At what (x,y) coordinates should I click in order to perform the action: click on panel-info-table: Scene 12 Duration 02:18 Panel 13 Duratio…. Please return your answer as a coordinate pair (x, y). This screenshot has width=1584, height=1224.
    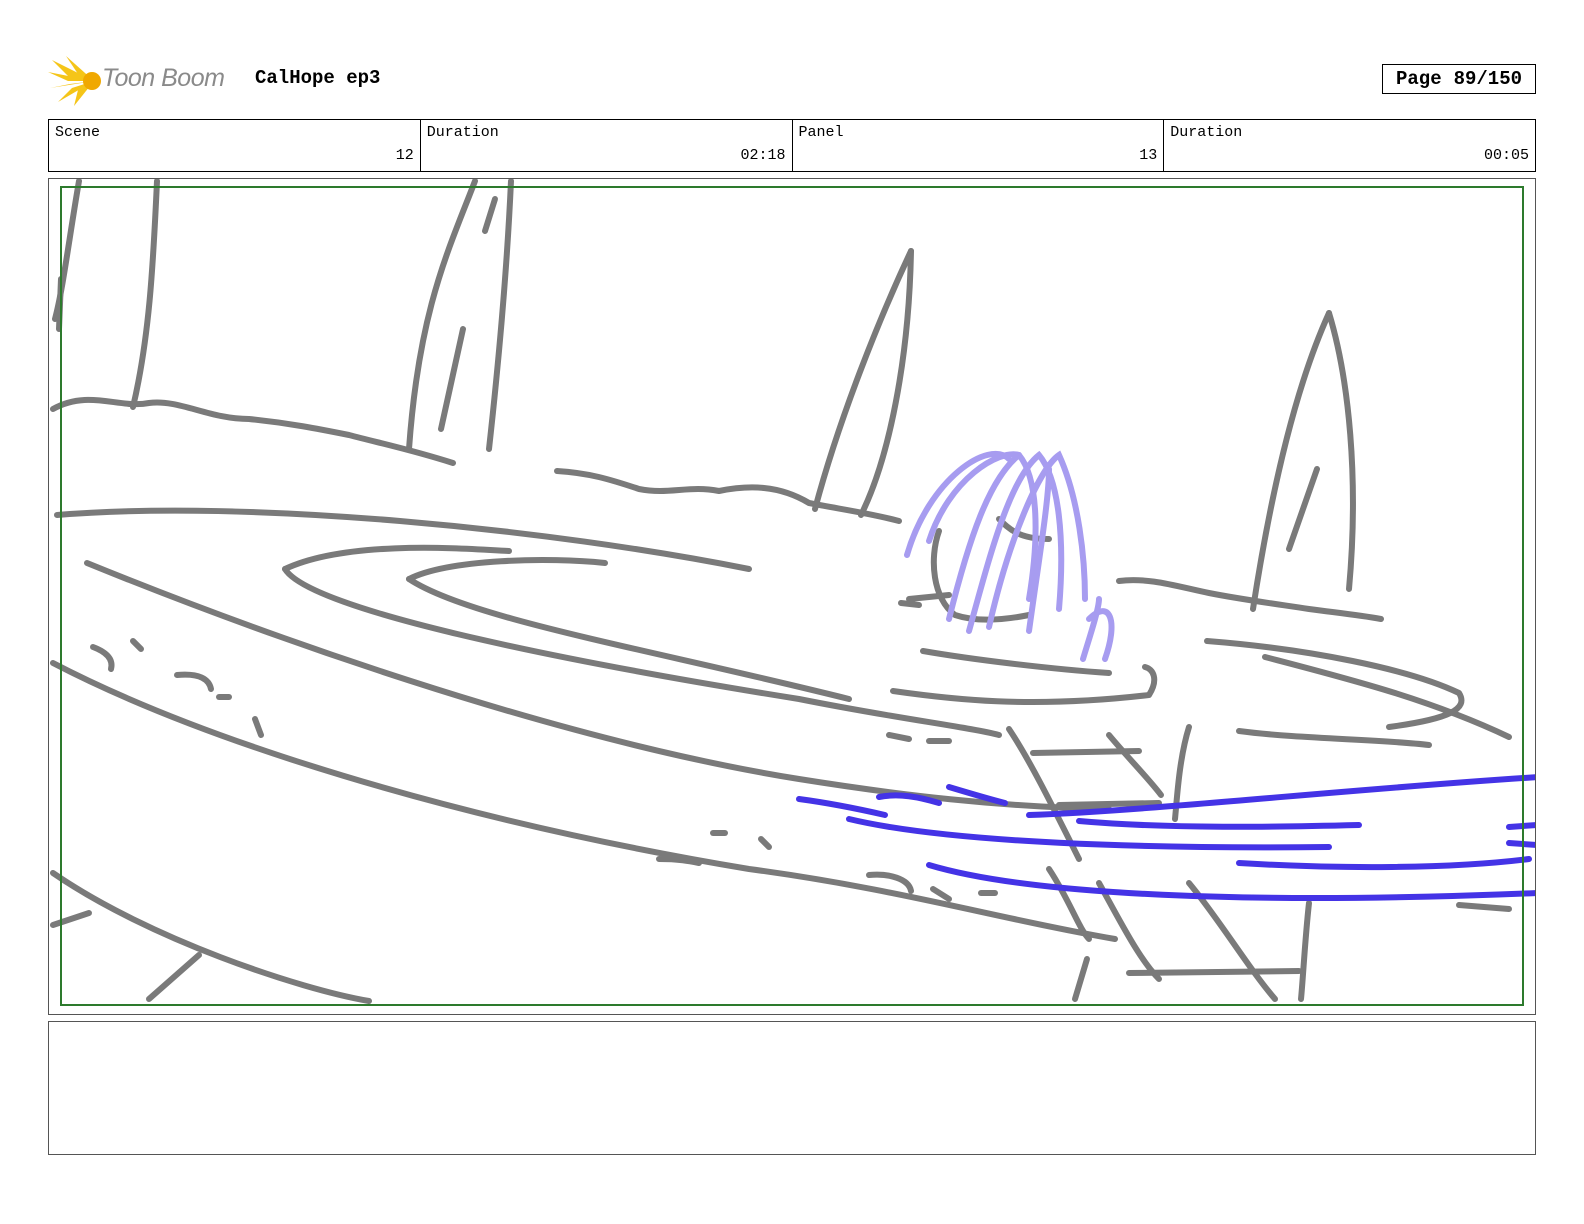
    Looking at the image, I should click on (792, 145).